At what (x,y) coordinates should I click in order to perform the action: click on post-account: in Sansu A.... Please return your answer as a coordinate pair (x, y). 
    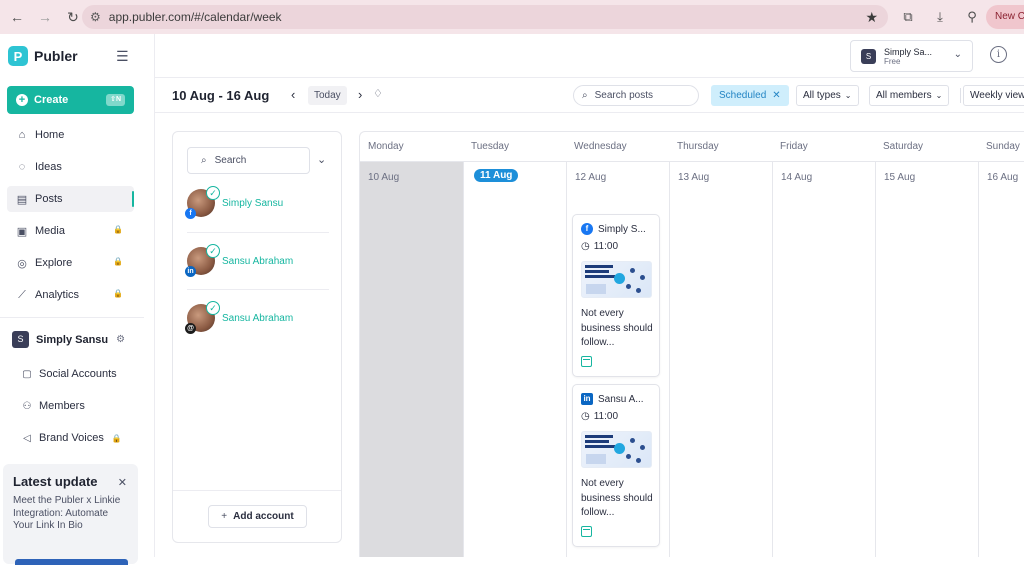
    Looking at the image, I should click on (612, 399).